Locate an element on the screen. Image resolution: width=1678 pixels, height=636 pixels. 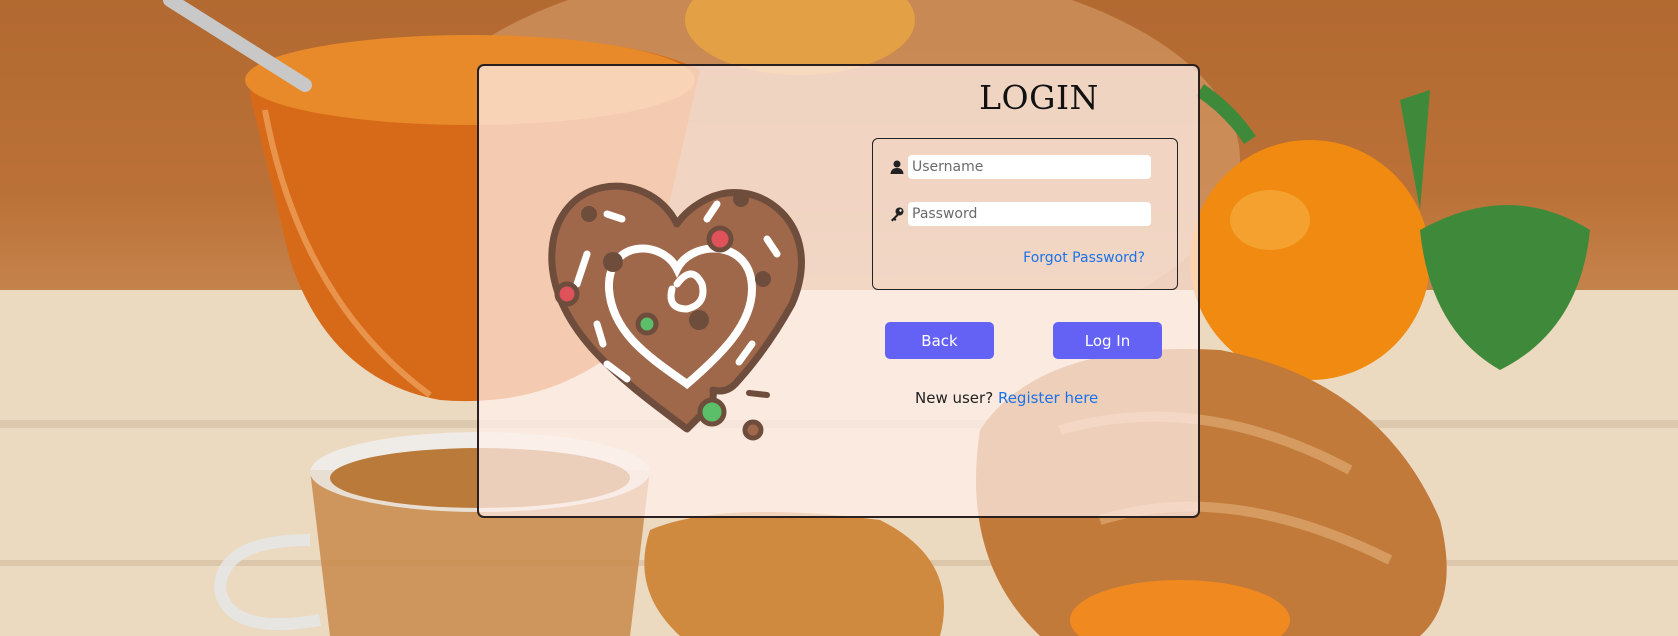
login-button: Log In is located at coordinates (1107, 340).